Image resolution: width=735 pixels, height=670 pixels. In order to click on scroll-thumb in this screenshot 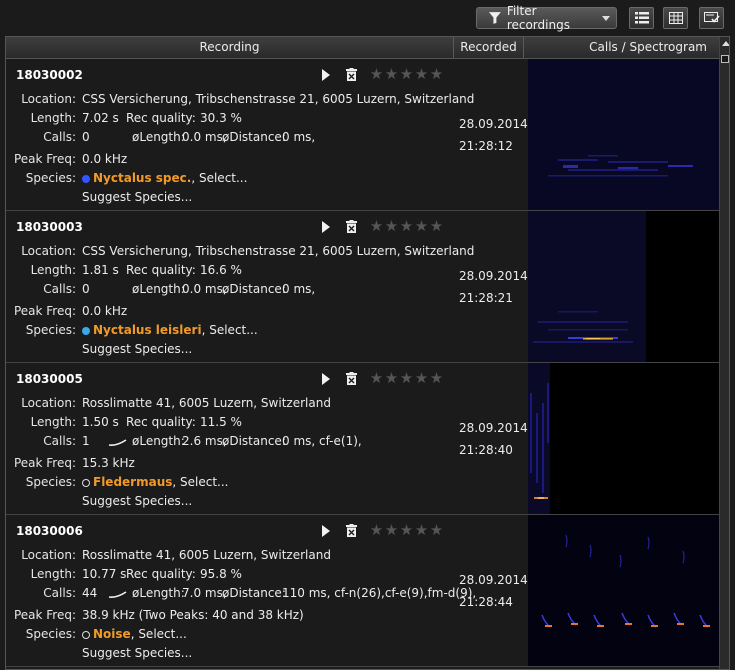, I will do `click(725, 59)`.